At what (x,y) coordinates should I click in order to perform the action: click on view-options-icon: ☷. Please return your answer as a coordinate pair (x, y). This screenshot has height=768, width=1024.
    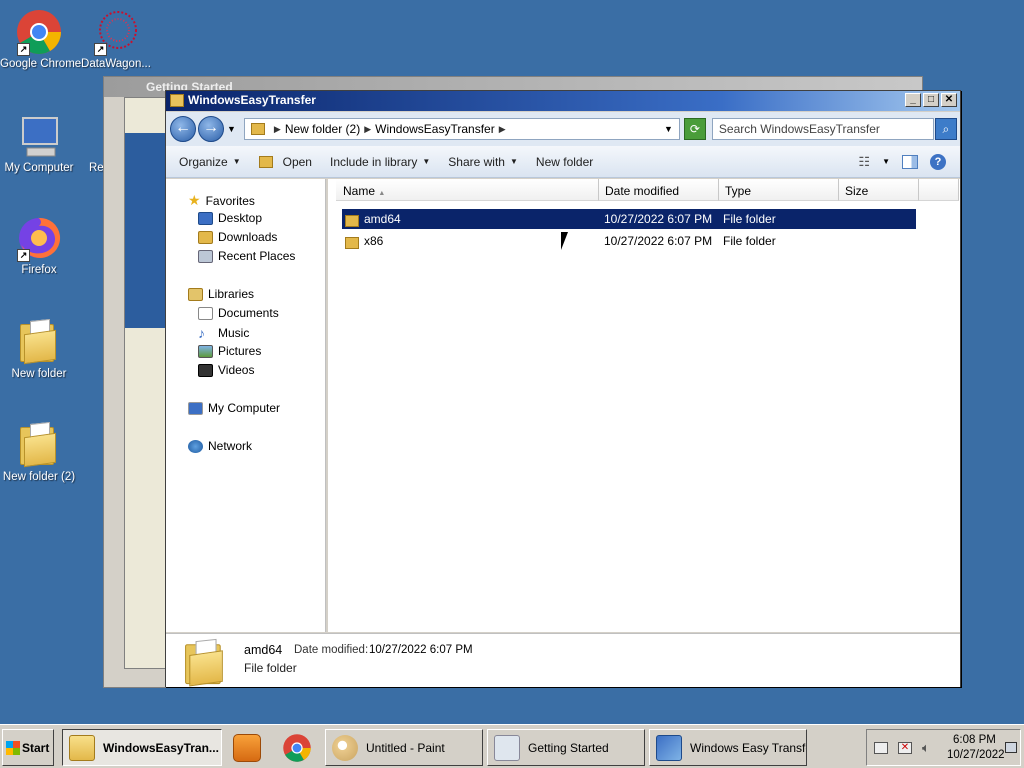
    Looking at the image, I should click on (864, 162).